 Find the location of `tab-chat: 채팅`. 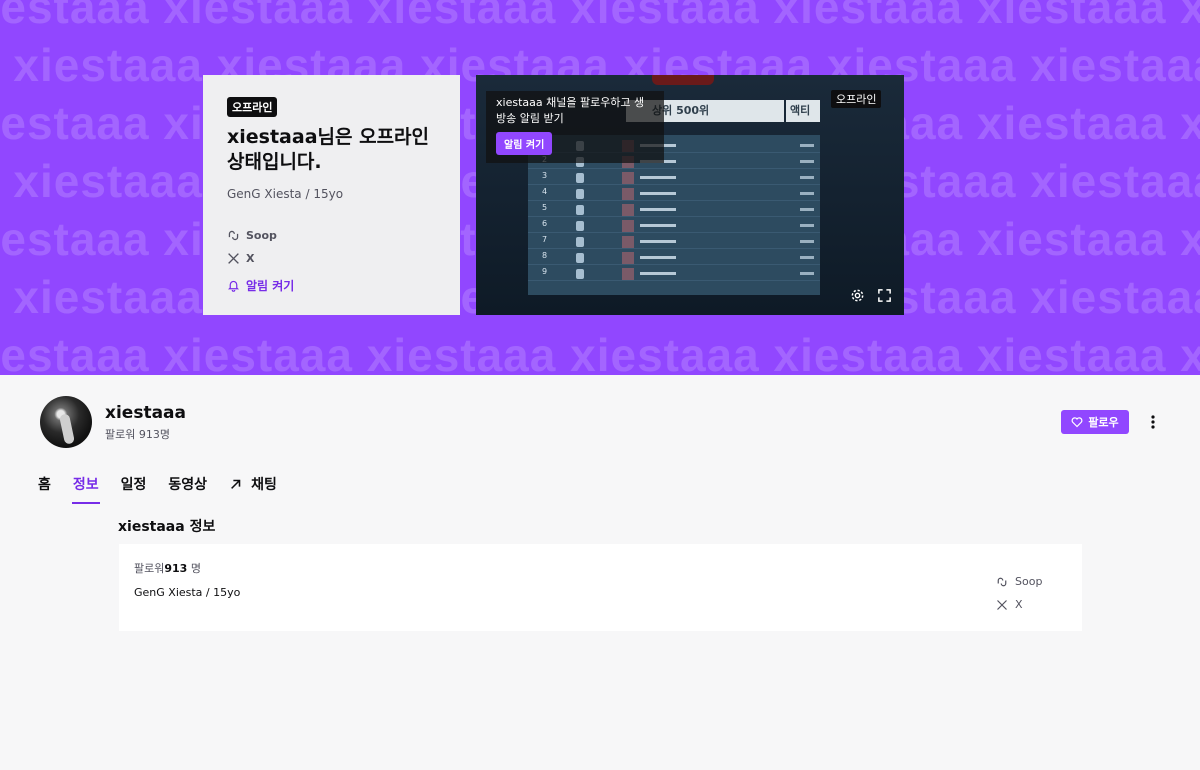

tab-chat: 채팅 is located at coordinates (253, 488).